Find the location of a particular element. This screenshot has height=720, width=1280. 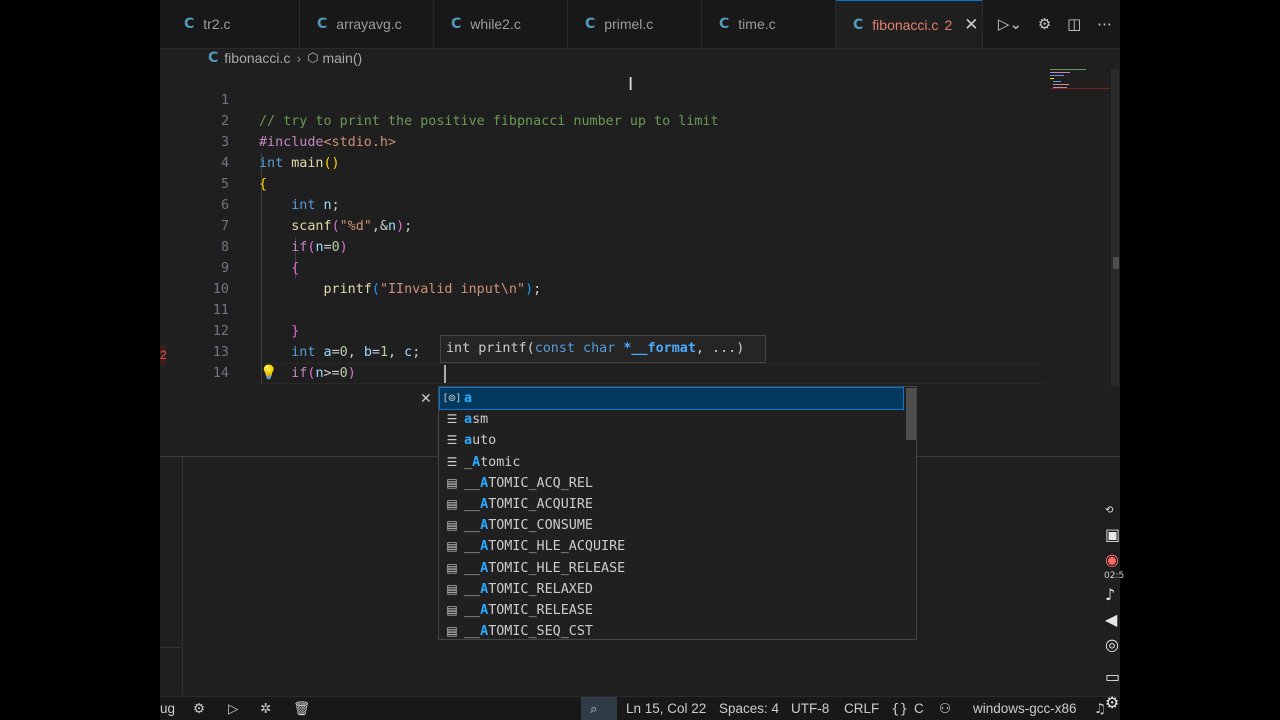

tab-primel: C primel.c is located at coordinates (635, 24).